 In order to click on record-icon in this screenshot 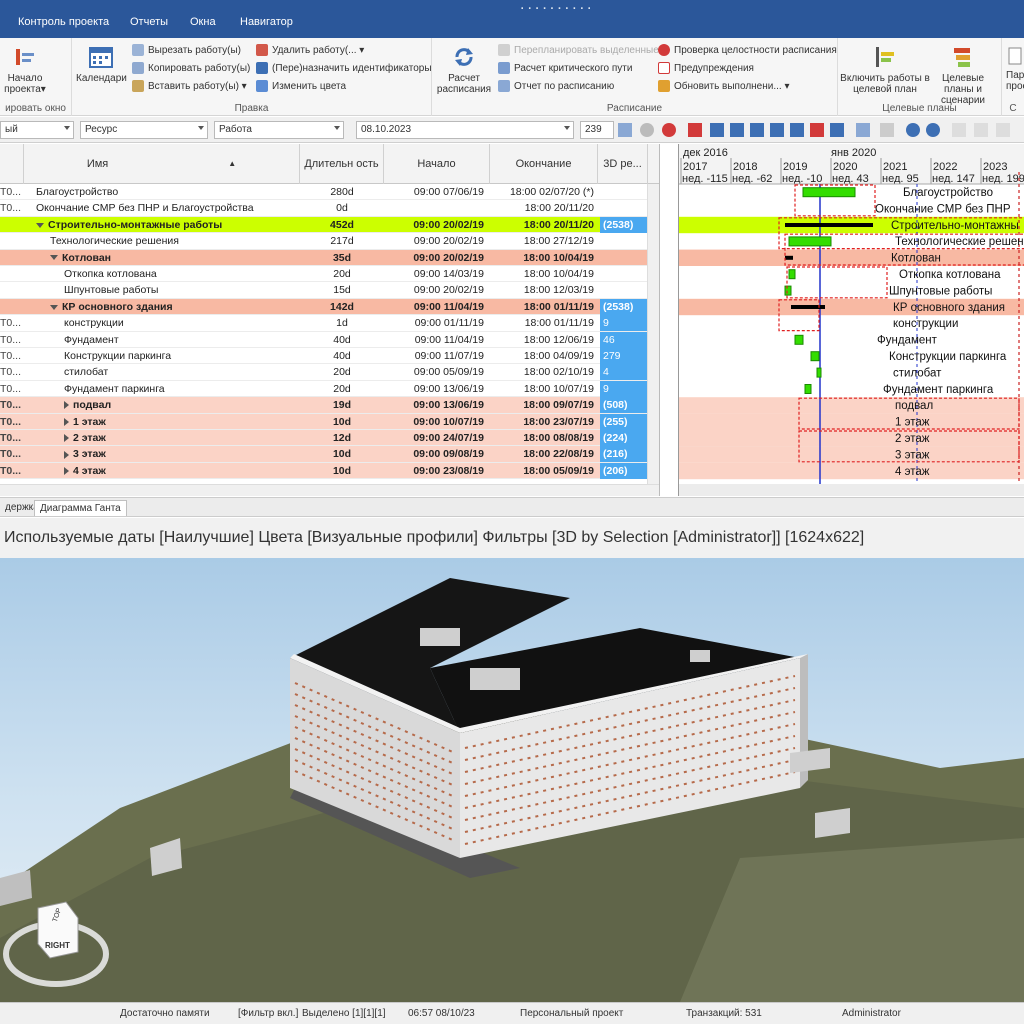, I will do `click(669, 130)`.